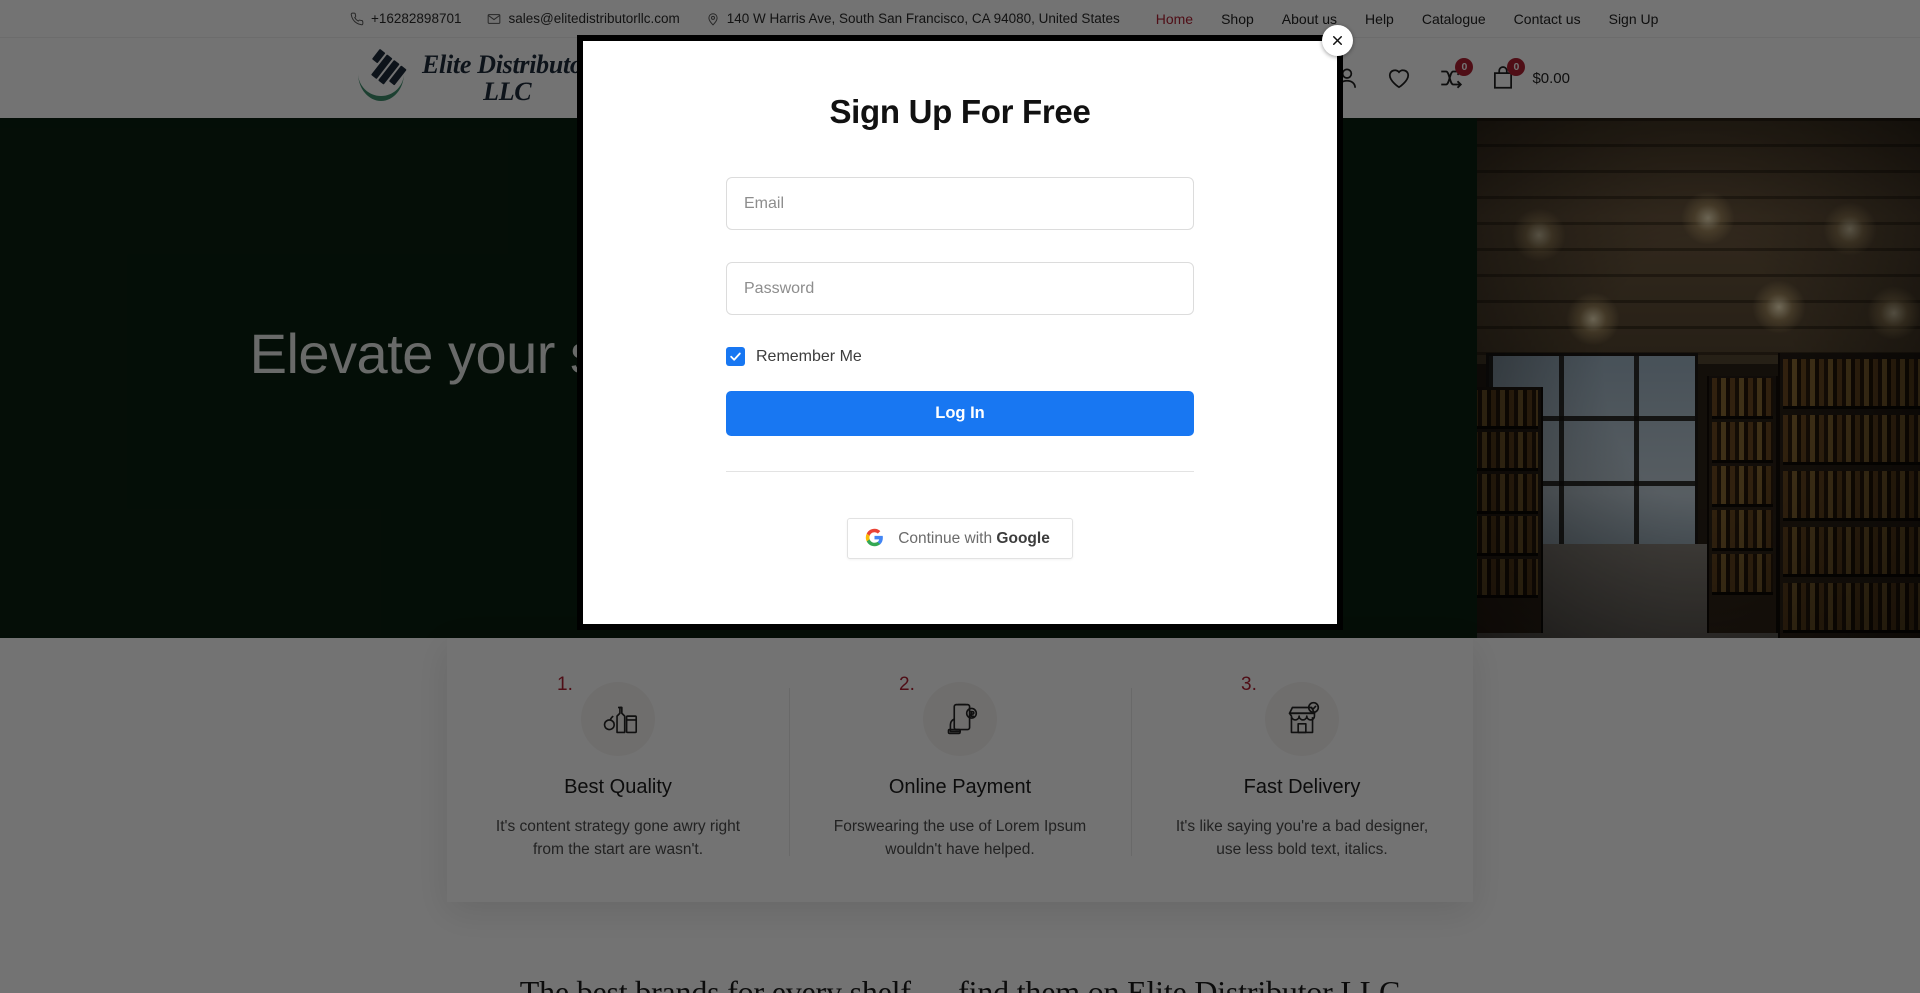 The image size is (1920, 993). What do you see at coordinates (960, 356) in the screenshot?
I see `remember-me-row: Remember Me` at bounding box center [960, 356].